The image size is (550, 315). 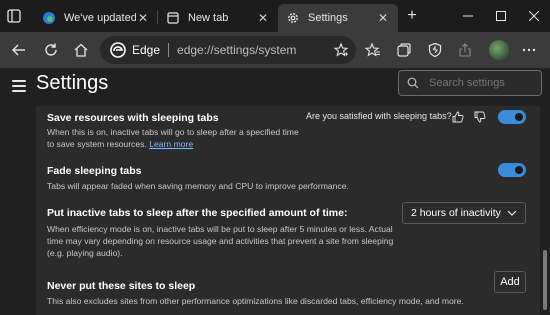 What do you see at coordinates (373, 50) in the screenshot?
I see `favorites-icon` at bounding box center [373, 50].